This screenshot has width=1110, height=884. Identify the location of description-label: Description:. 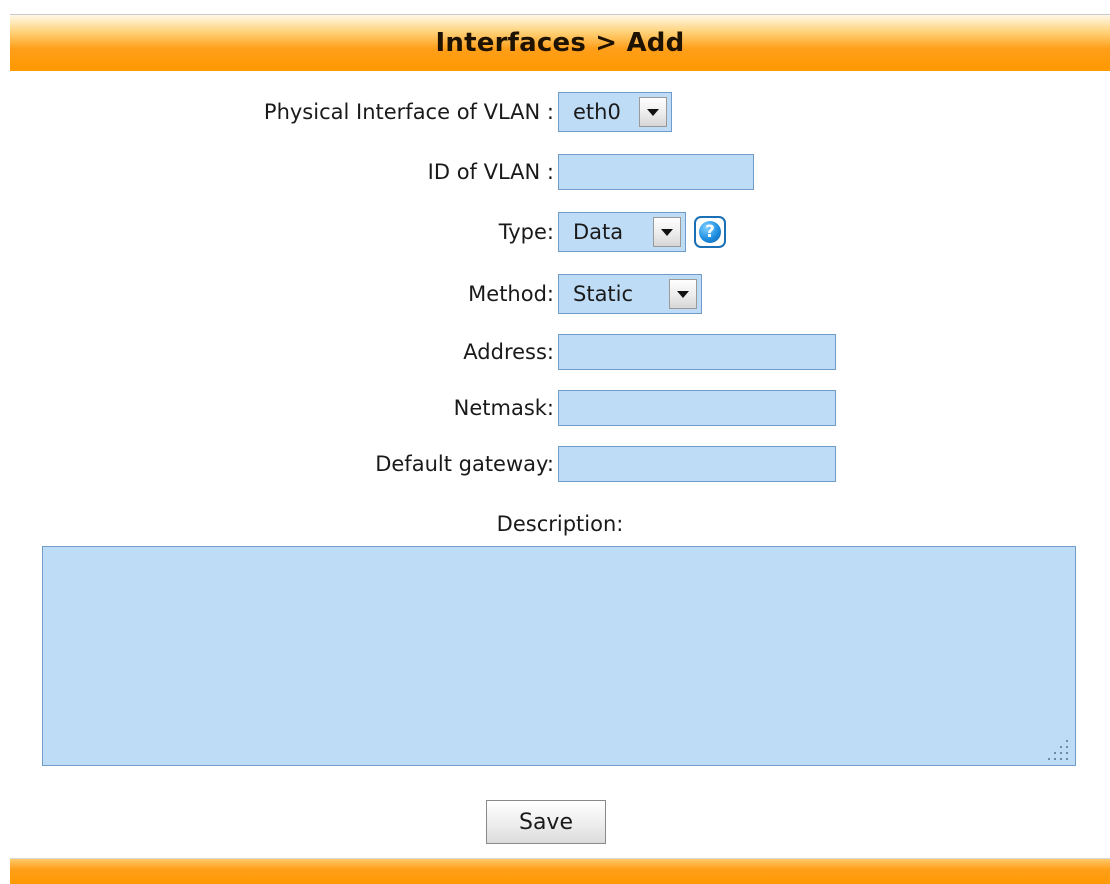
(560, 524).